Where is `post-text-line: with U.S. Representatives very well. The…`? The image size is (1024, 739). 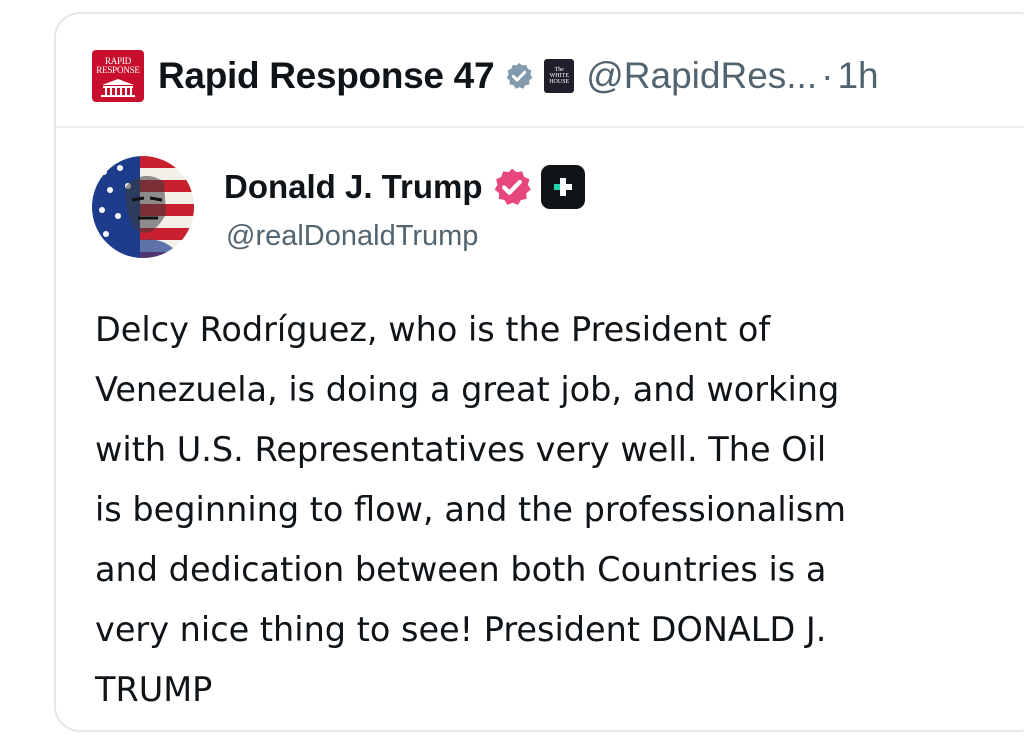
post-text-line: with U.S. Representatives very well. The… is located at coordinates (461, 449).